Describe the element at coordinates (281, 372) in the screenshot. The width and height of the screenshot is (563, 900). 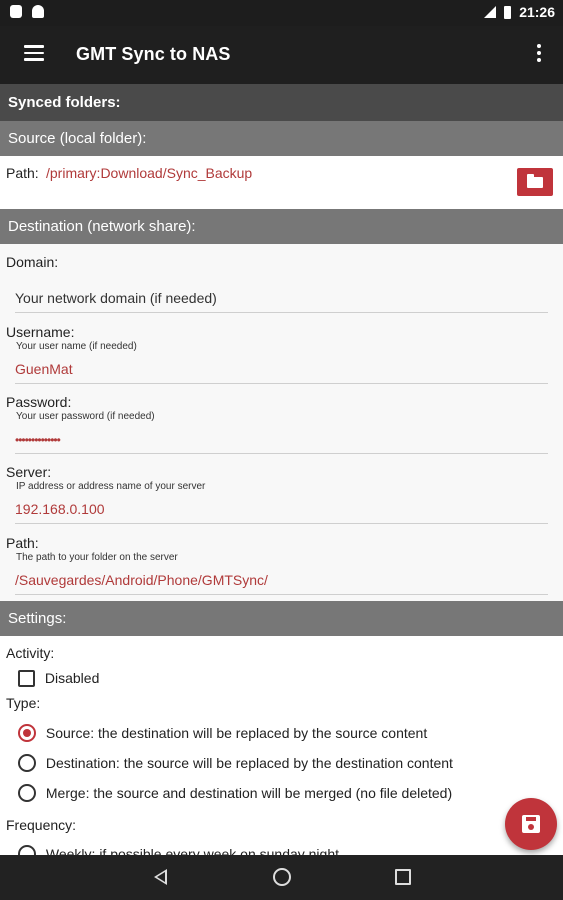
I see `username-field: GuenMat` at that location.